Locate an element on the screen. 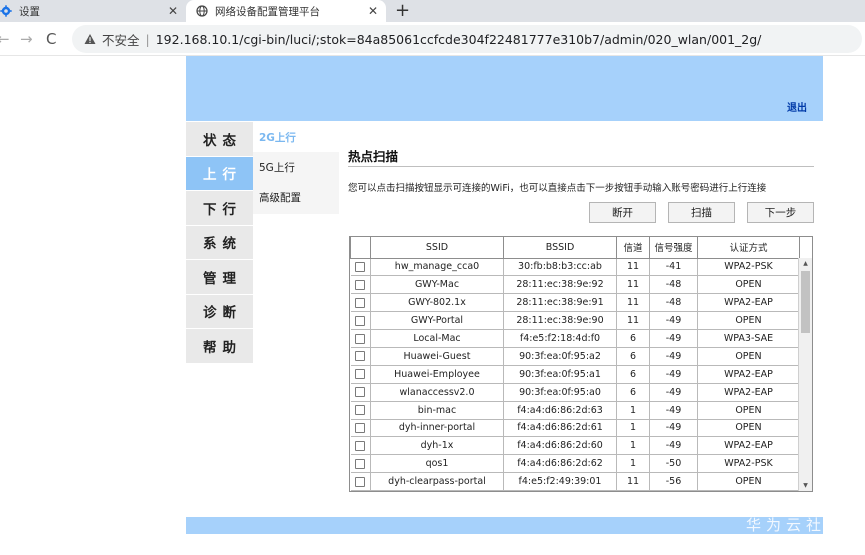  sub-nav-advanced: 高级配置 is located at coordinates (296, 197).